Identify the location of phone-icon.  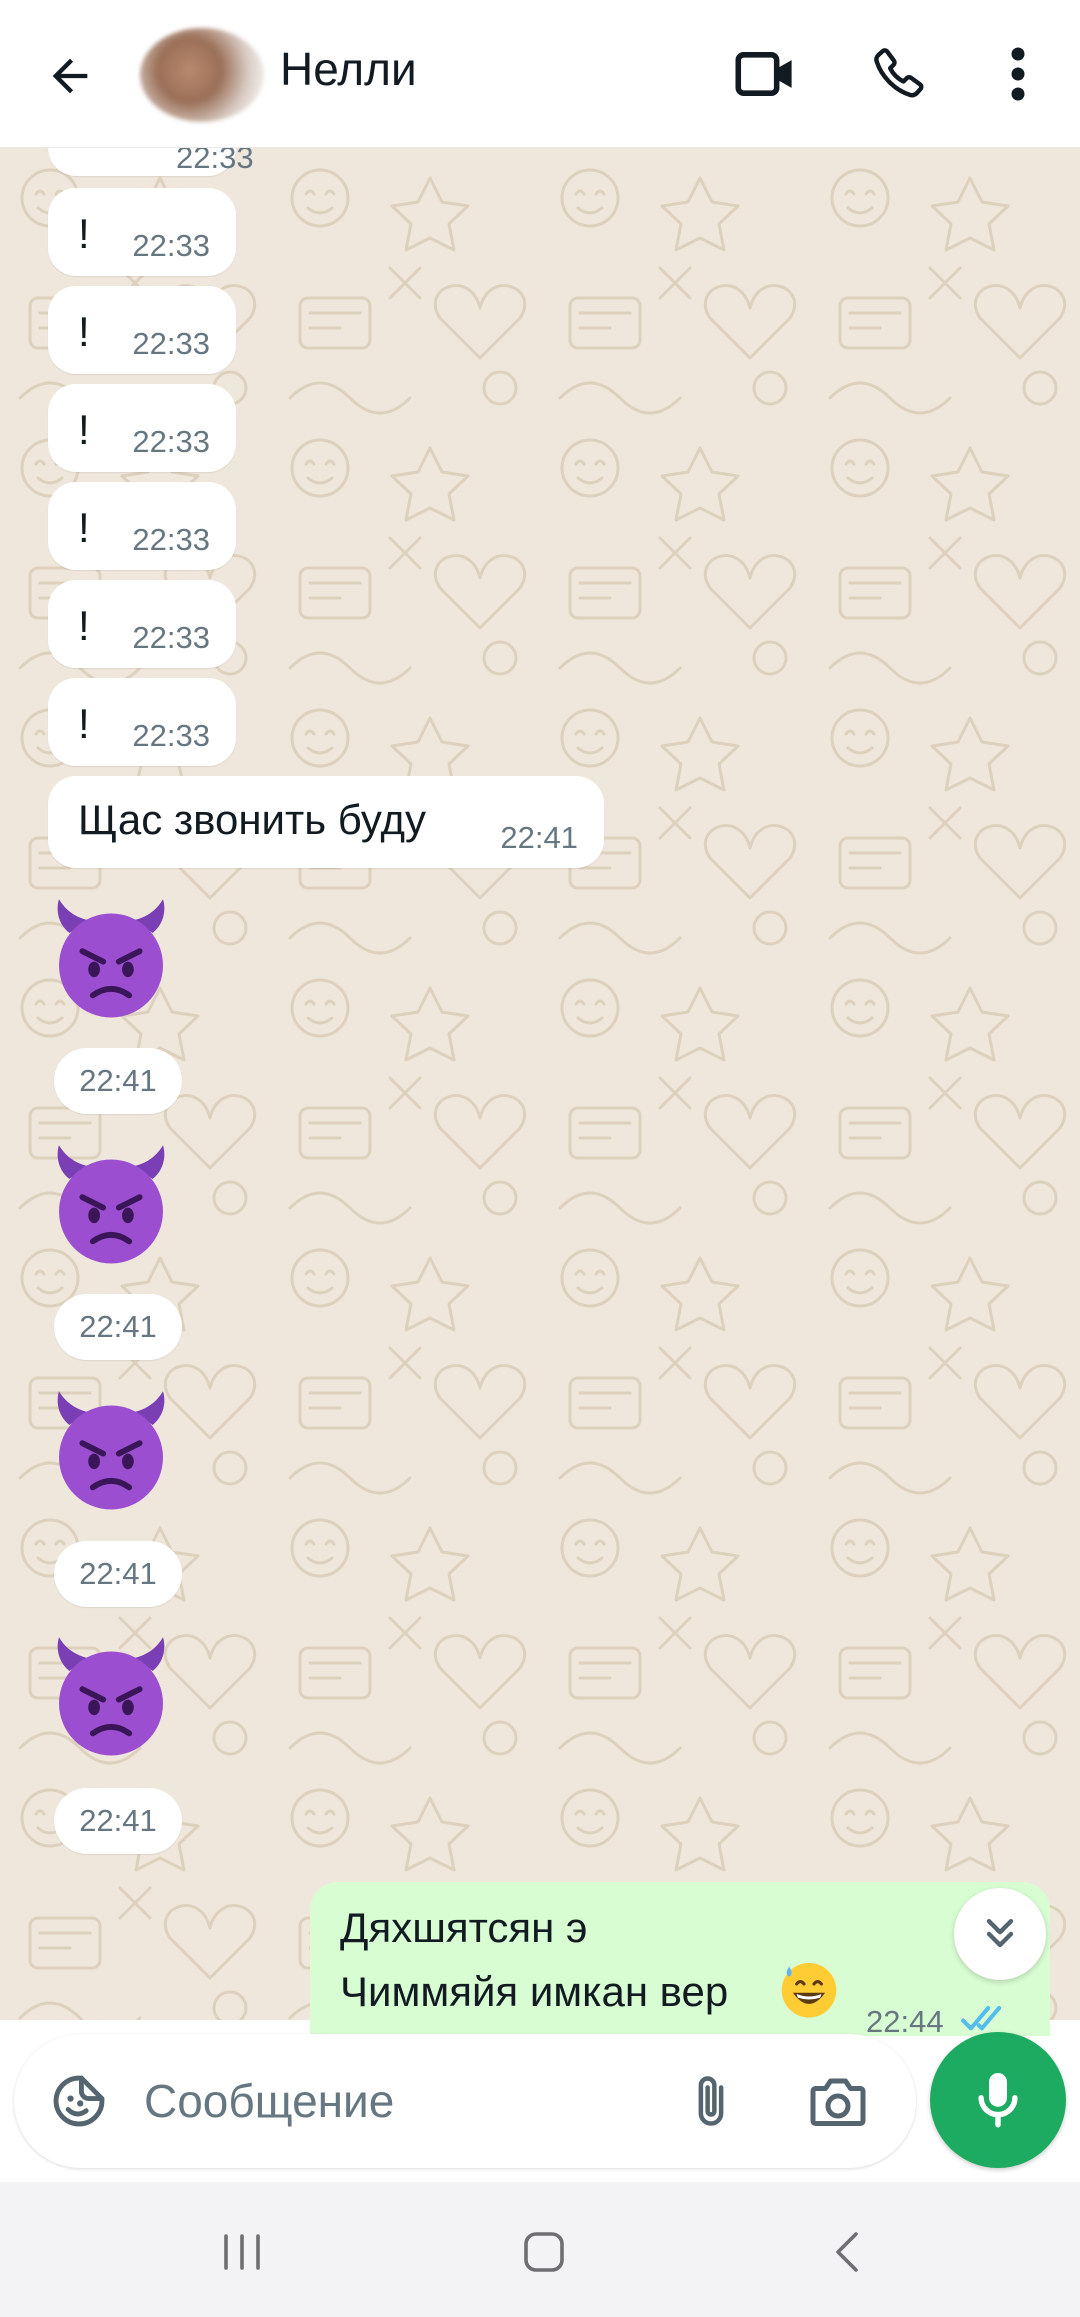
(899, 73).